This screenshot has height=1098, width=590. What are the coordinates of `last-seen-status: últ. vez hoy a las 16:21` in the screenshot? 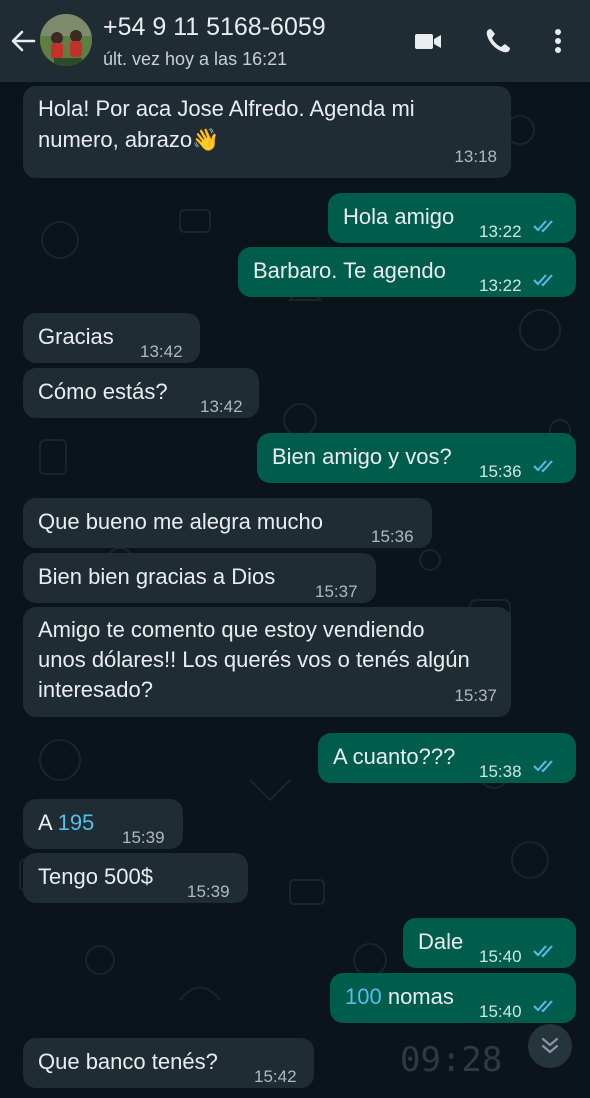 It's located at (195, 59).